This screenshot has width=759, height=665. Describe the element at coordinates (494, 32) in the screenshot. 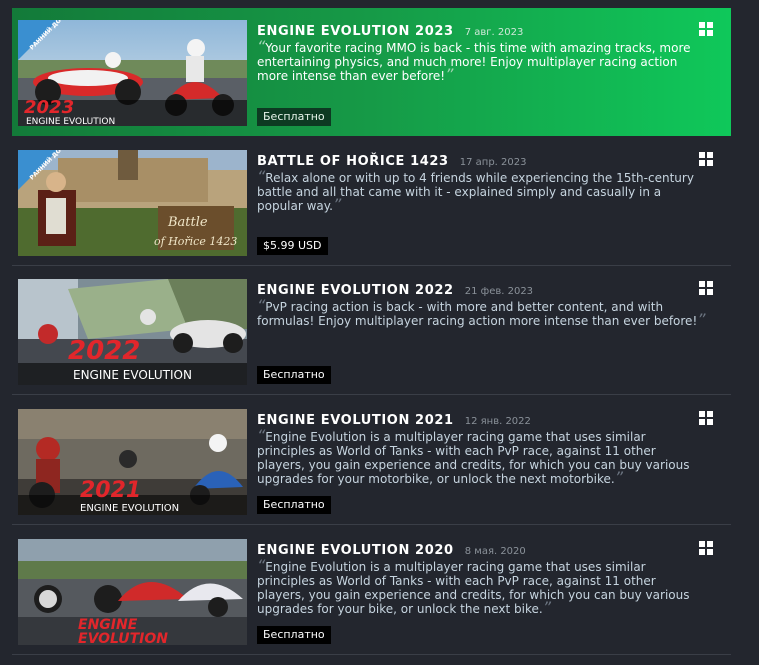

I see `release-date: 7 авг. 2023` at that location.